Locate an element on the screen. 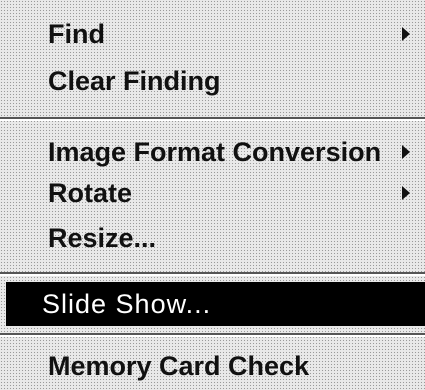 The image size is (425, 390). menu-item-label: Clear Finding is located at coordinates (134, 81).